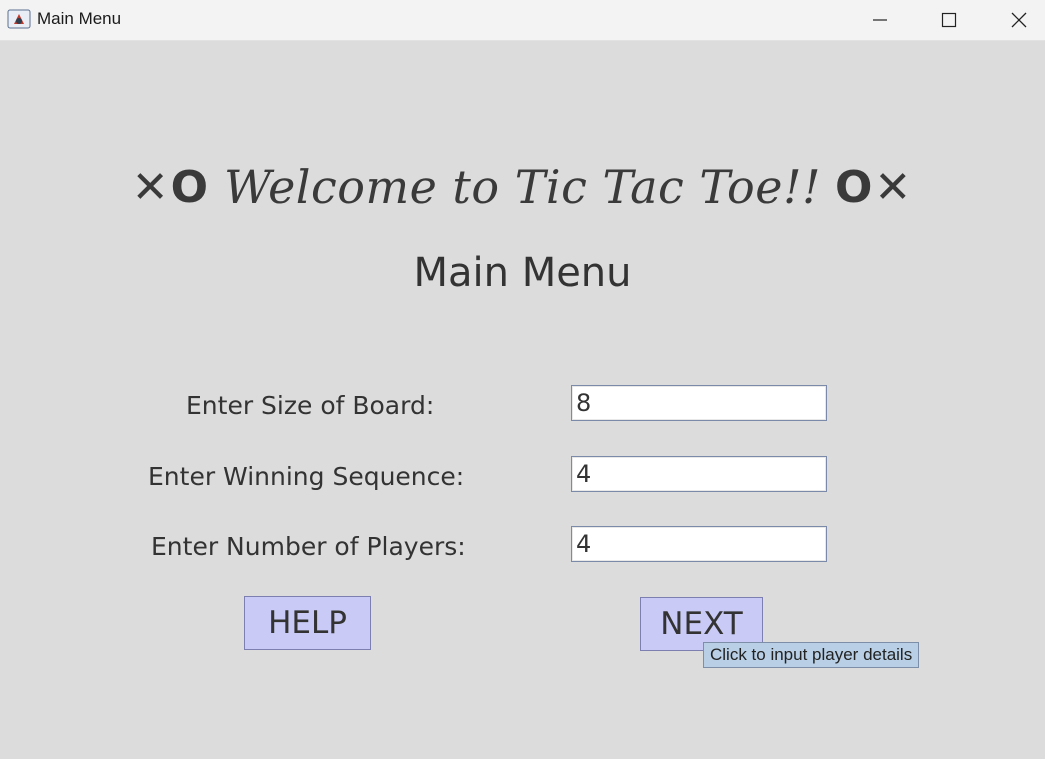 The image size is (1045, 759). What do you see at coordinates (874, 187) in the screenshot?
I see `xo-marks-right: O✕` at bounding box center [874, 187].